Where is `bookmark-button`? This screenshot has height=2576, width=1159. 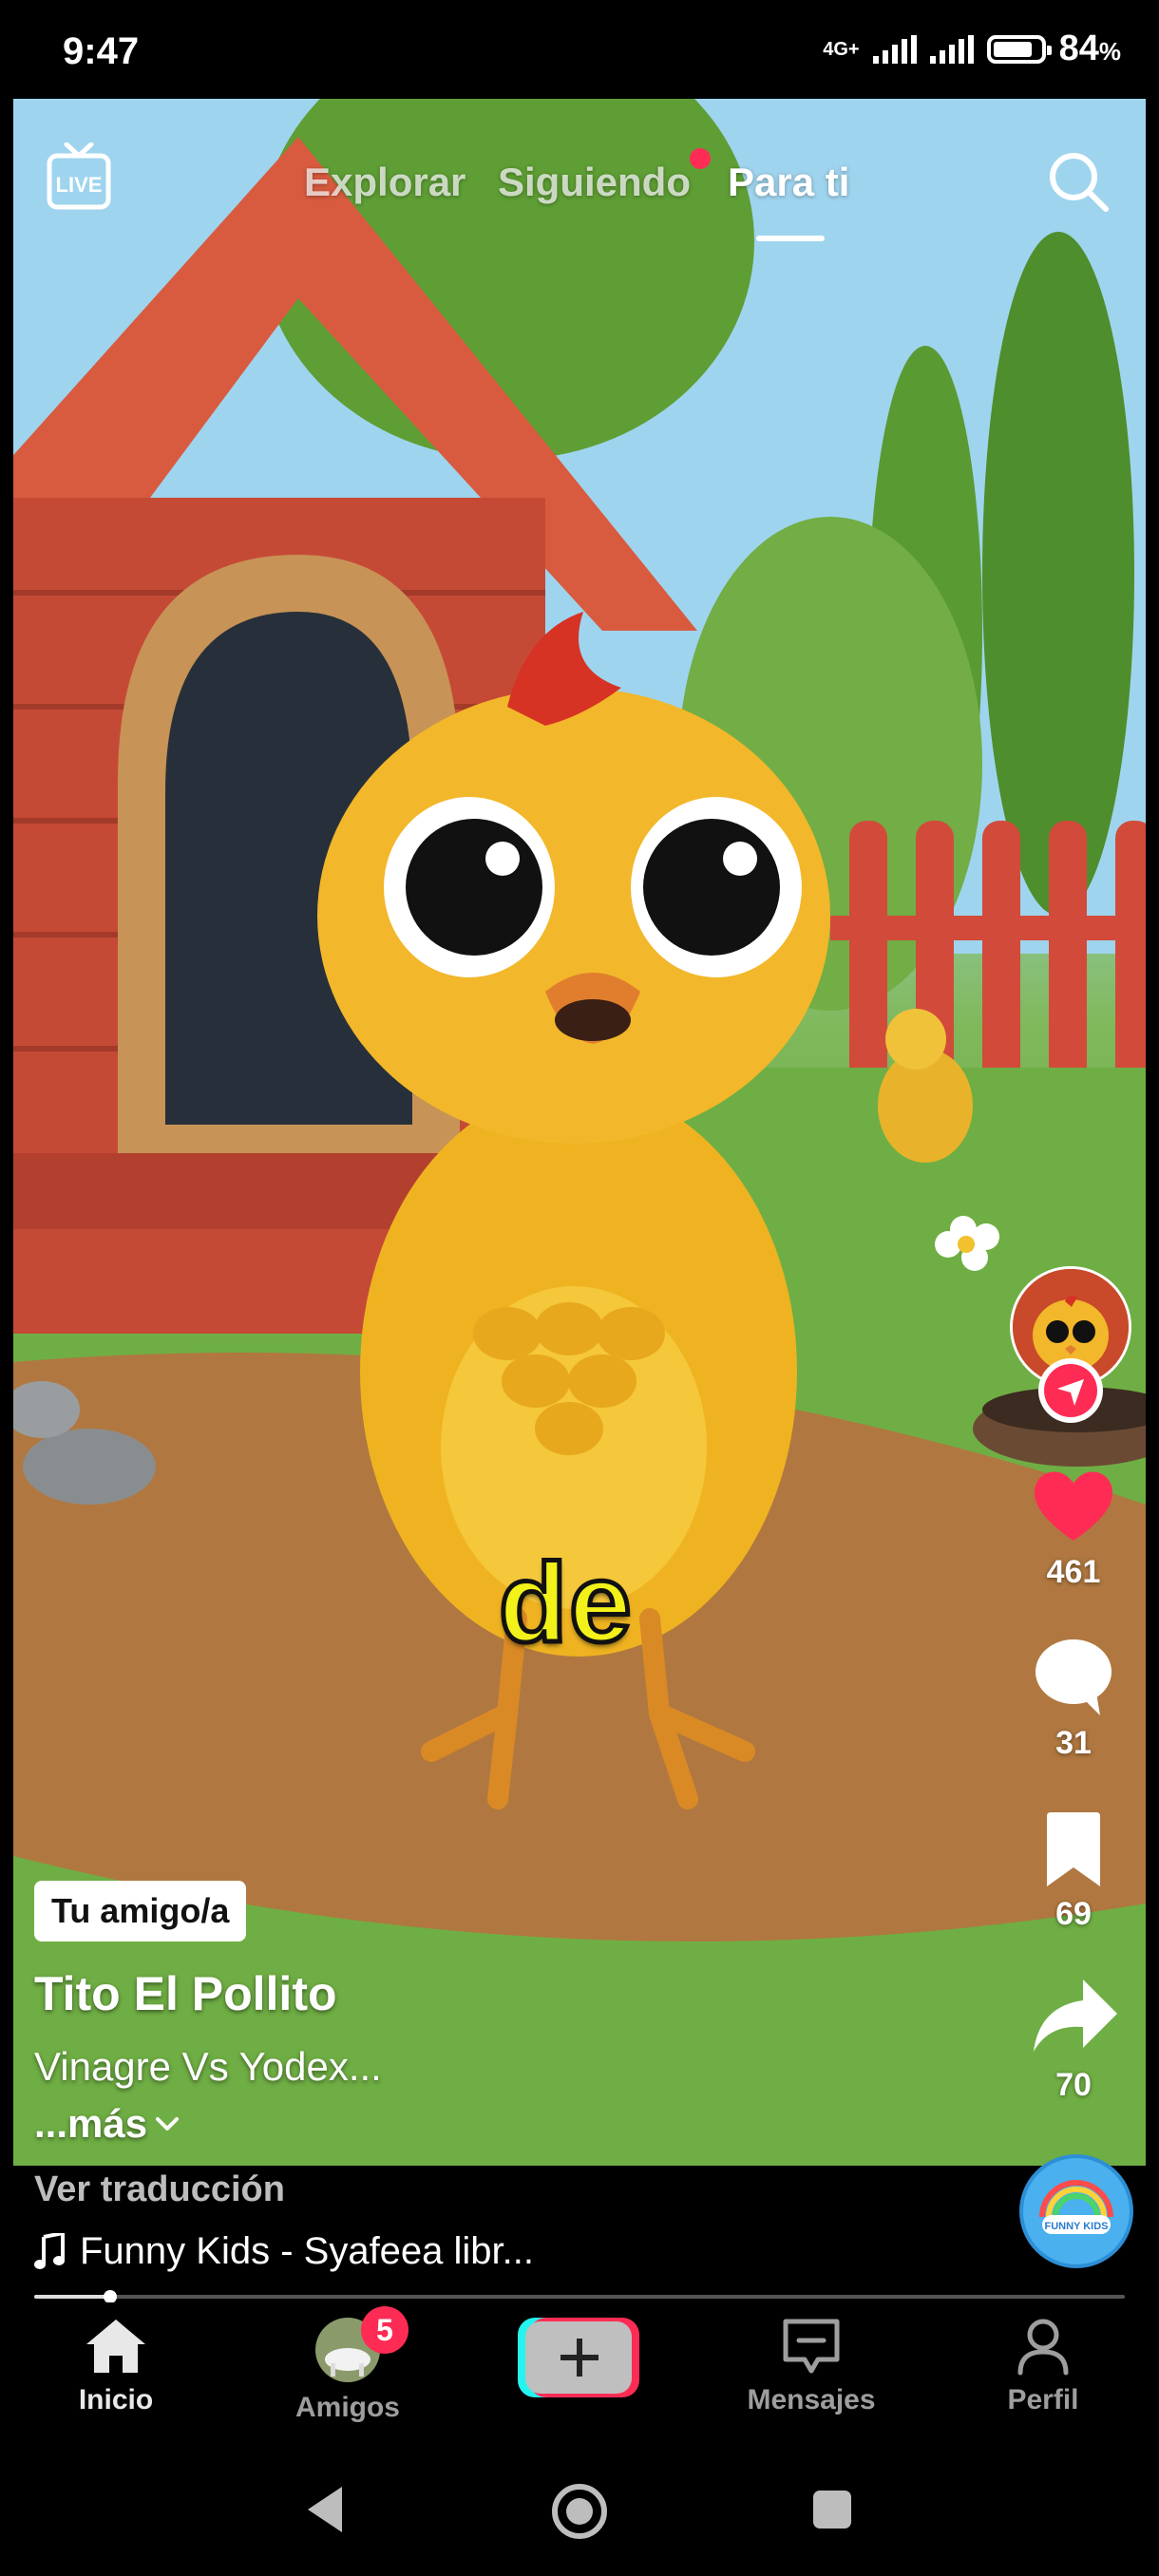
bookmark-button is located at coordinates (1073, 1850).